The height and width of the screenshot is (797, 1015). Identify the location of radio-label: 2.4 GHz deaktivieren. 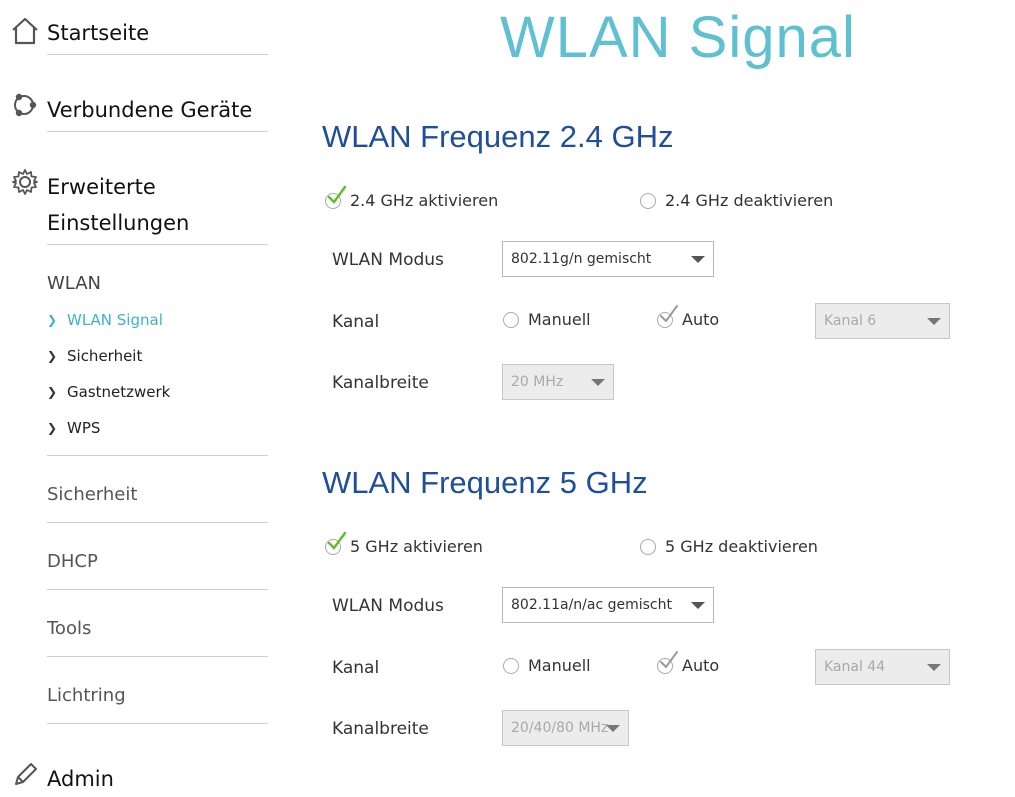
(749, 200).